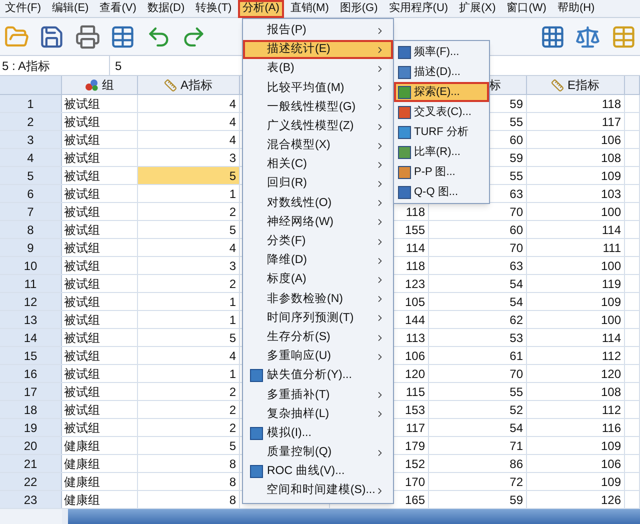  Describe the element at coordinates (166, 9) in the screenshot. I see `menu-item: 数据(D)` at that location.